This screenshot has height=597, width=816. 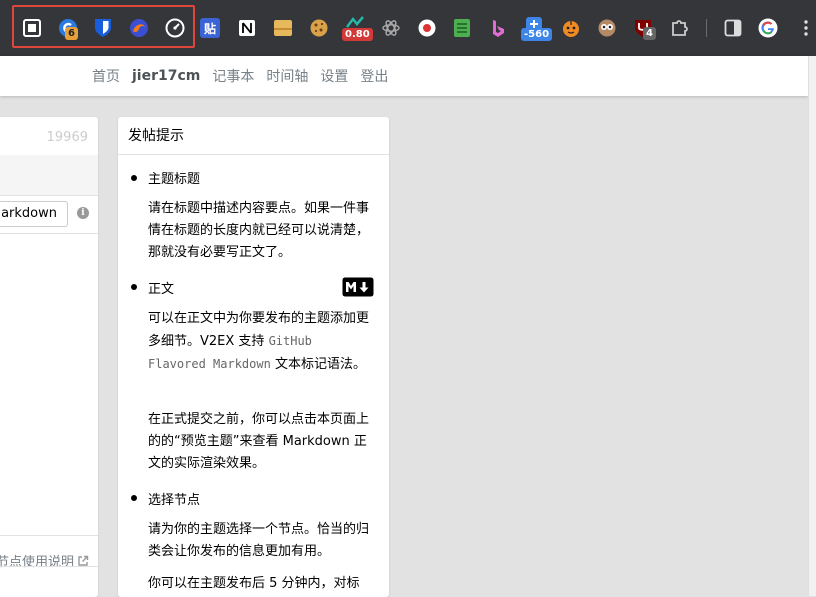 What do you see at coordinates (83, 213) in the screenshot?
I see `info-icon: i` at bounding box center [83, 213].